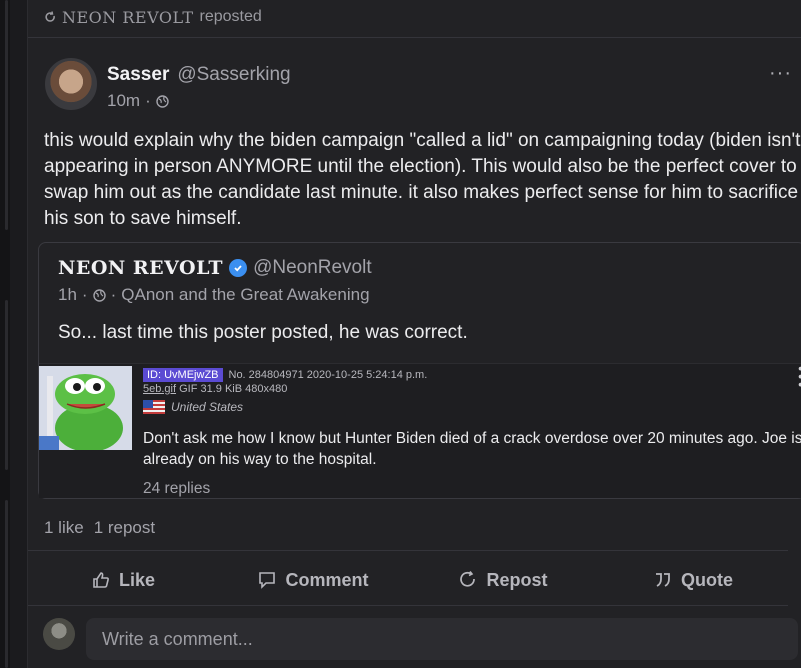 The width and height of the screenshot is (801, 668). What do you see at coordinates (85, 408) in the screenshot?
I see `frog-thumbnail` at bounding box center [85, 408].